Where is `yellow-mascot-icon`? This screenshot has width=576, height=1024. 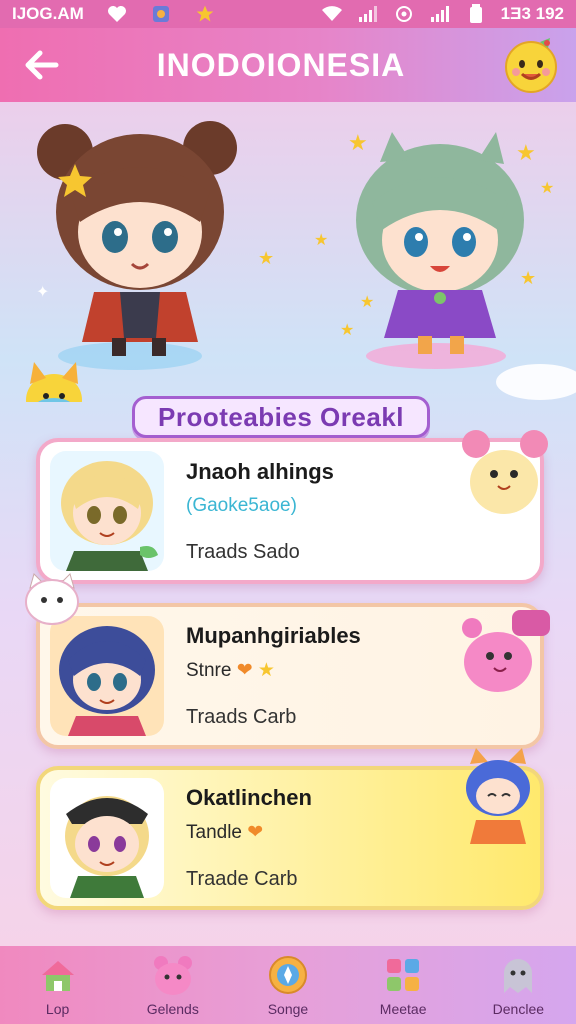 yellow-mascot-icon is located at coordinates (531, 65).